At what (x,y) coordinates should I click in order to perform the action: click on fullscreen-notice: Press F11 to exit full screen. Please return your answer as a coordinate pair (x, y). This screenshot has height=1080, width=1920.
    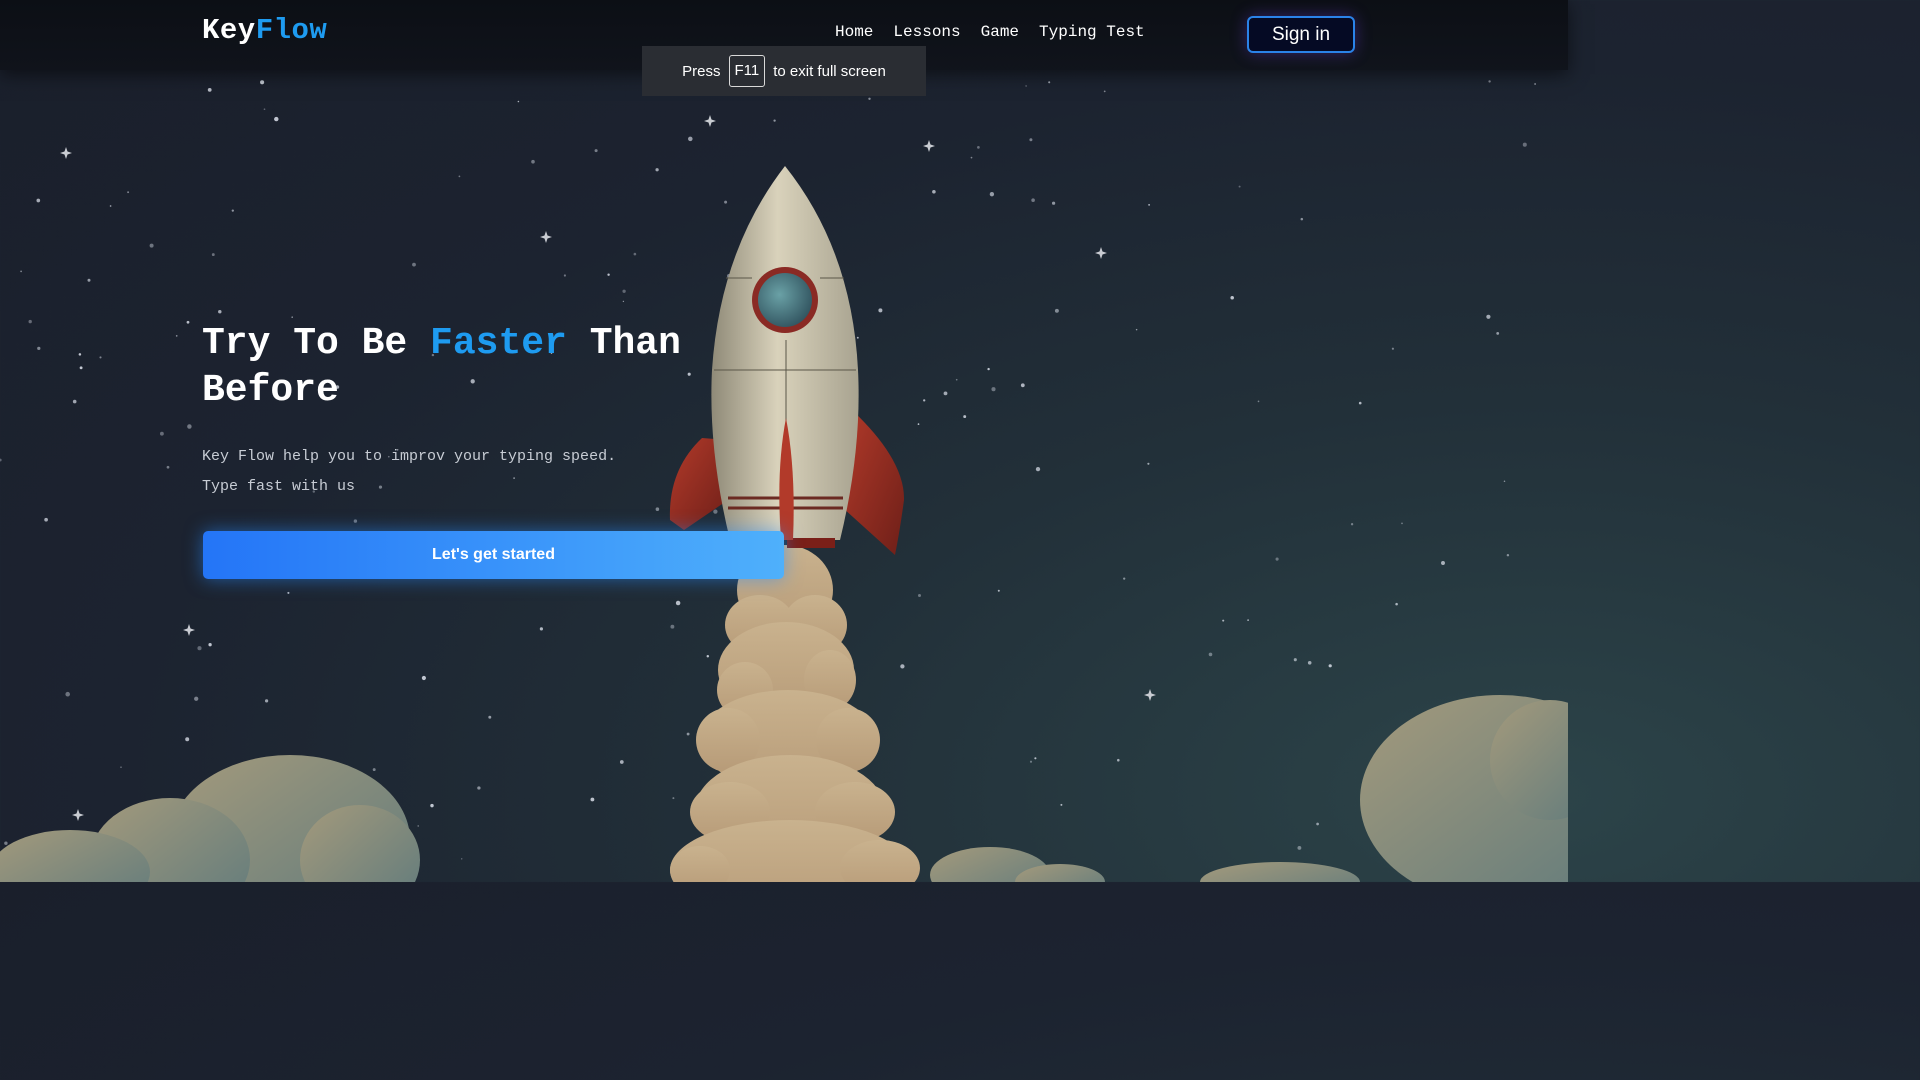
    Looking at the image, I should click on (784, 71).